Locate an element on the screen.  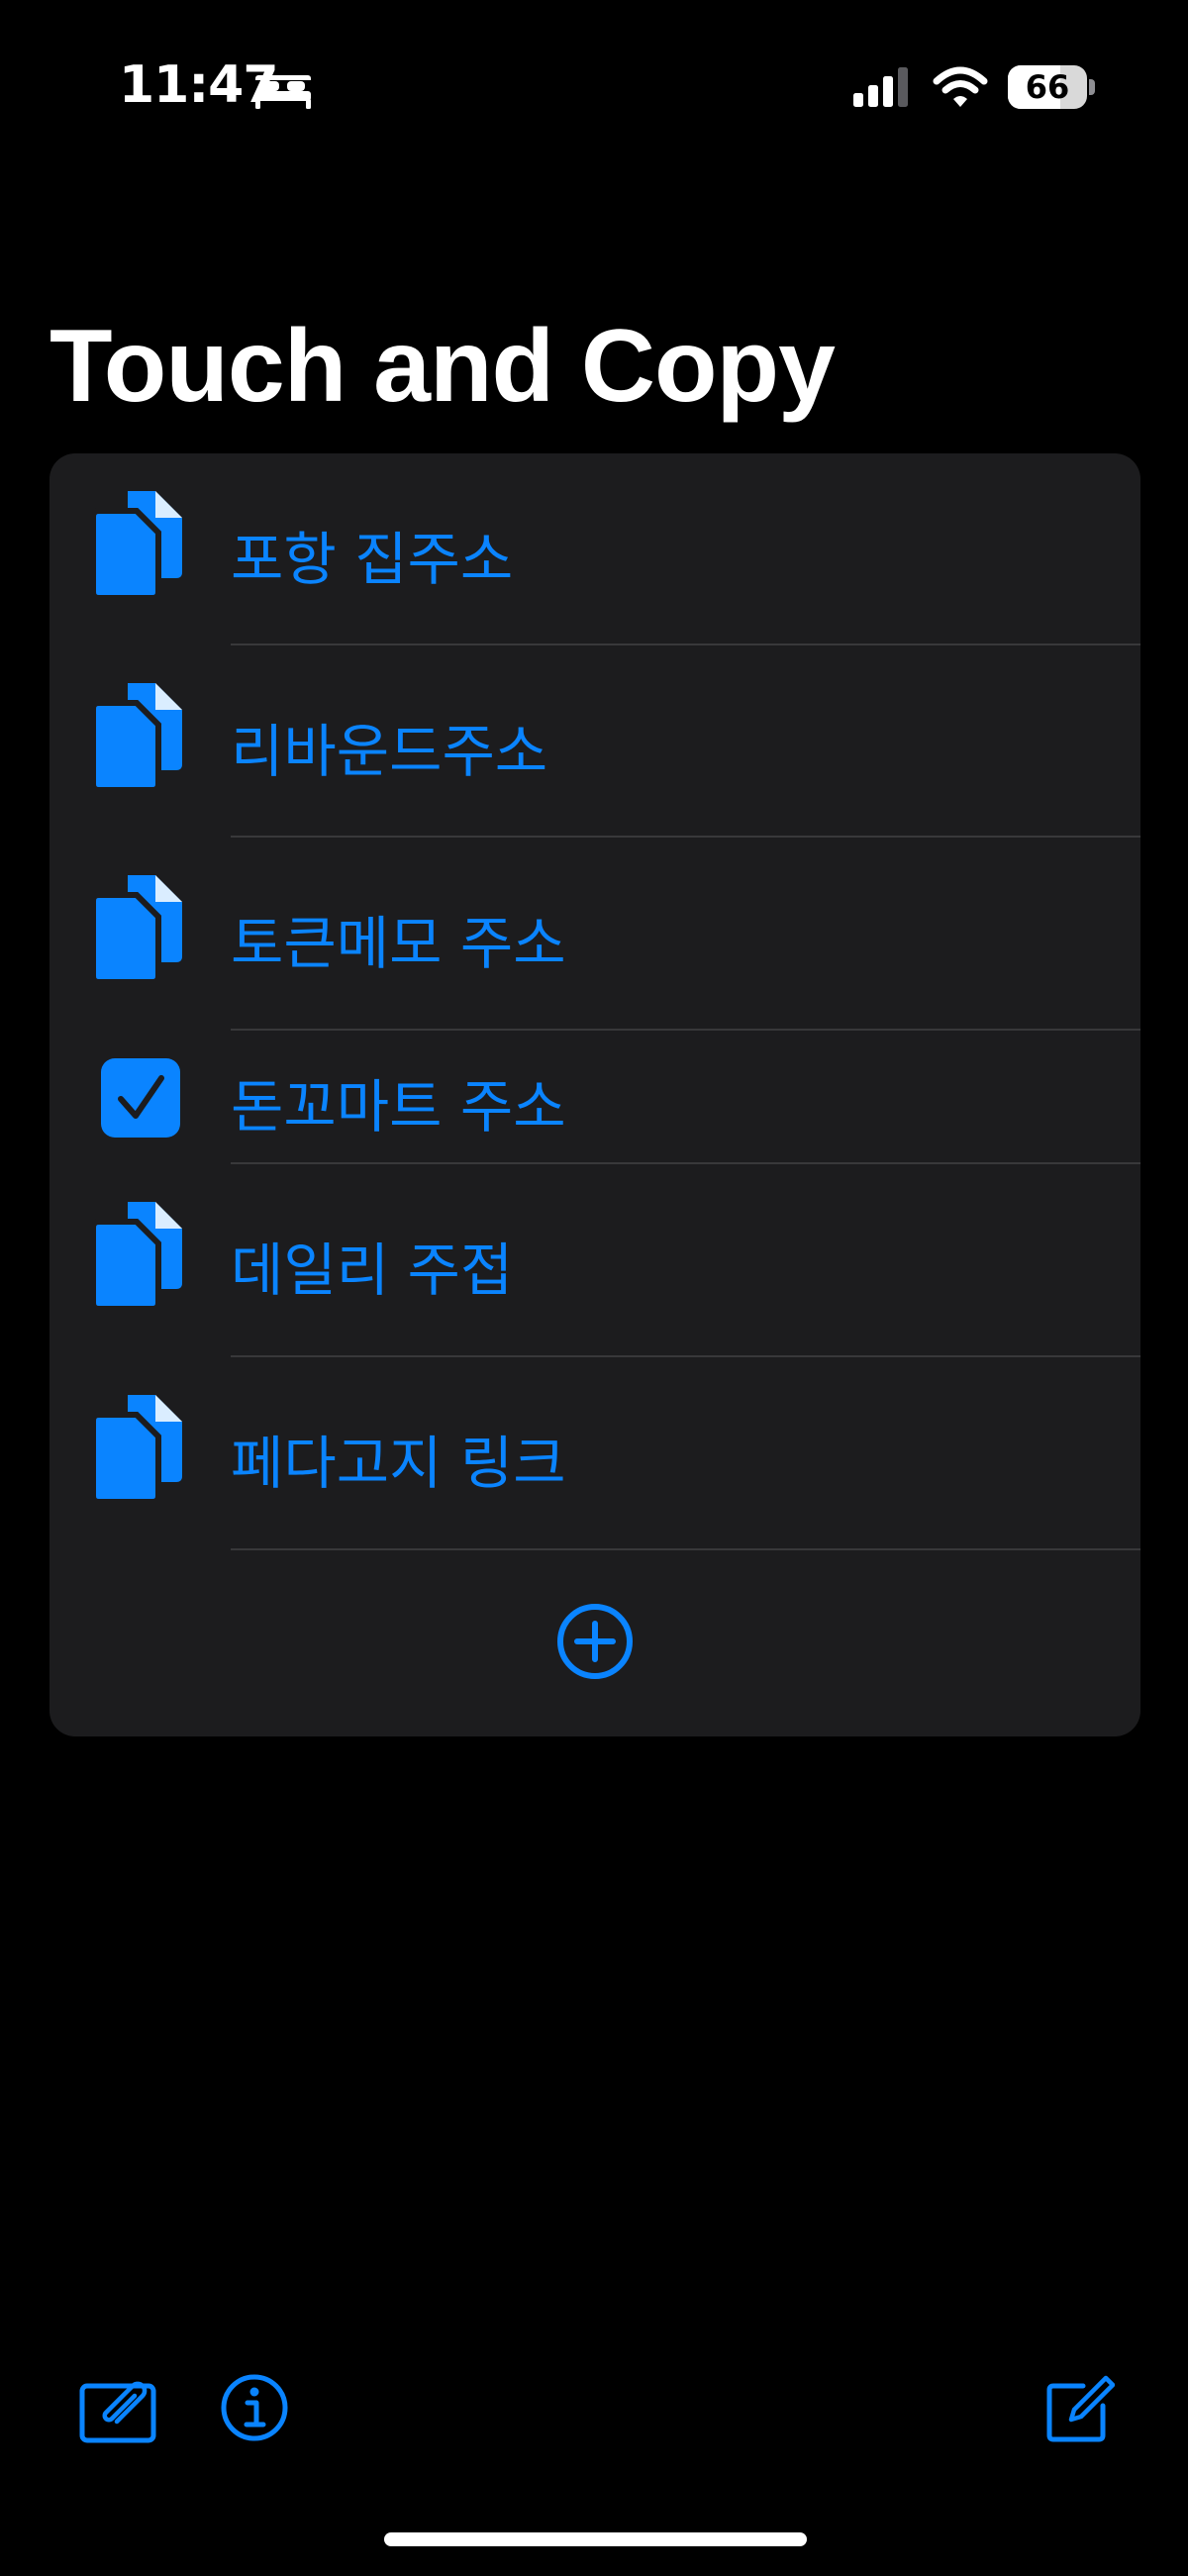
list-item: 포항 집주소 is located at coordinates (595, 549).